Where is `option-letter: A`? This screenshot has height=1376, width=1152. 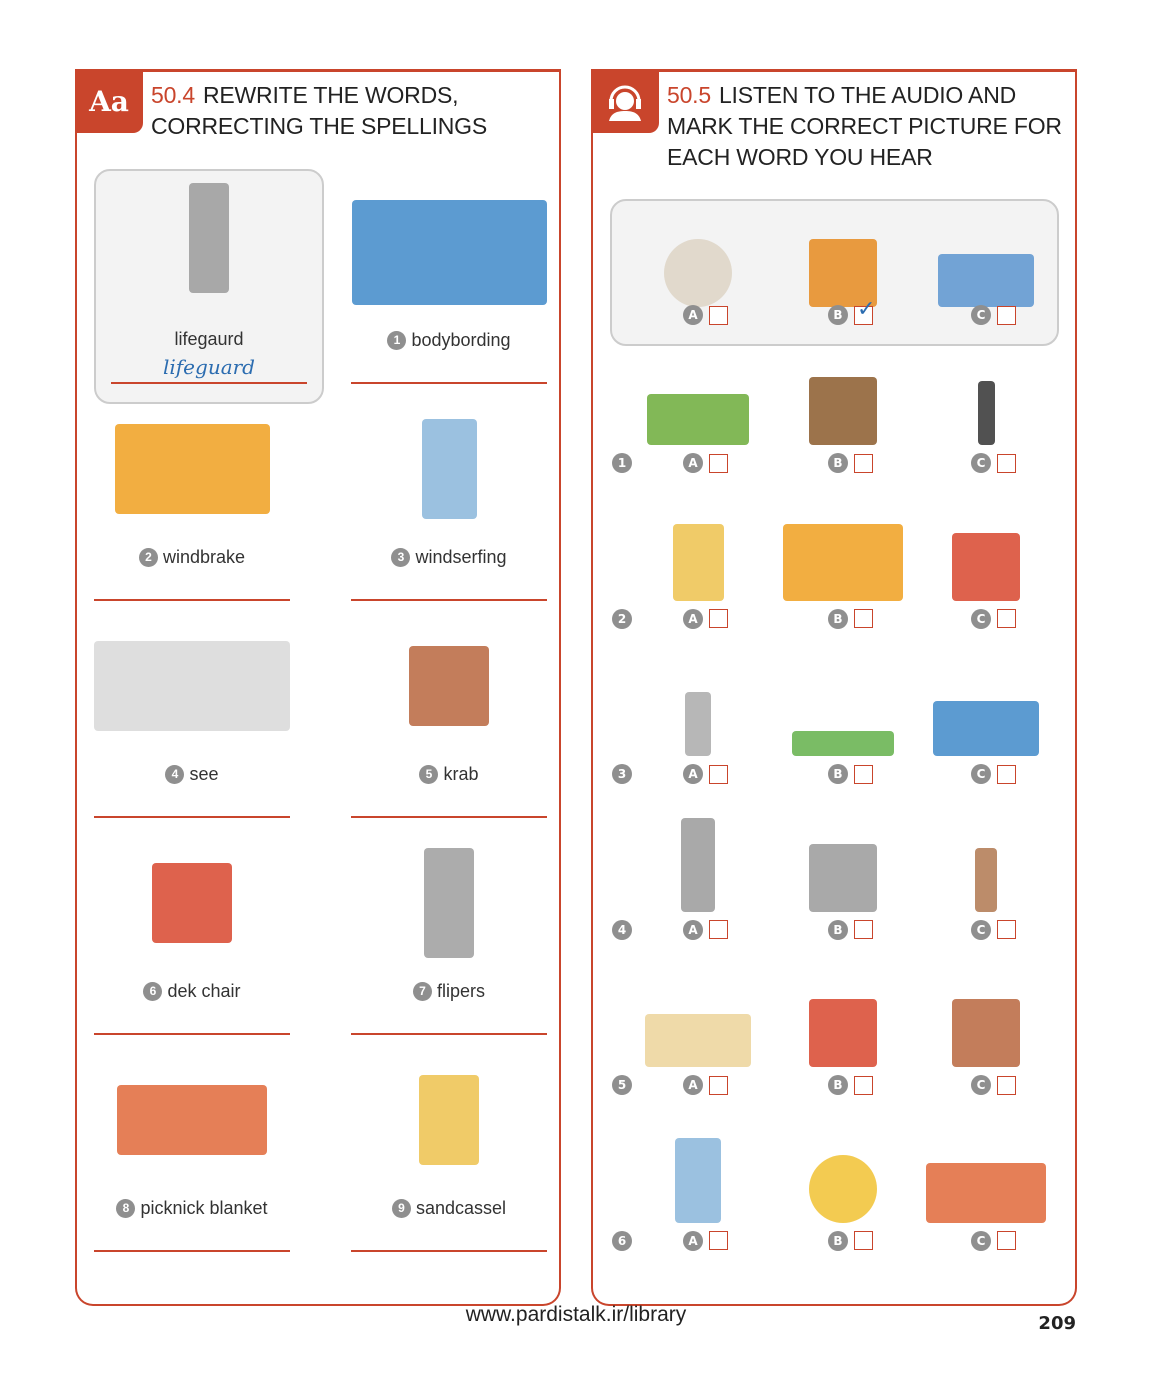
option-letter: A is located at coordinates (693, 315).